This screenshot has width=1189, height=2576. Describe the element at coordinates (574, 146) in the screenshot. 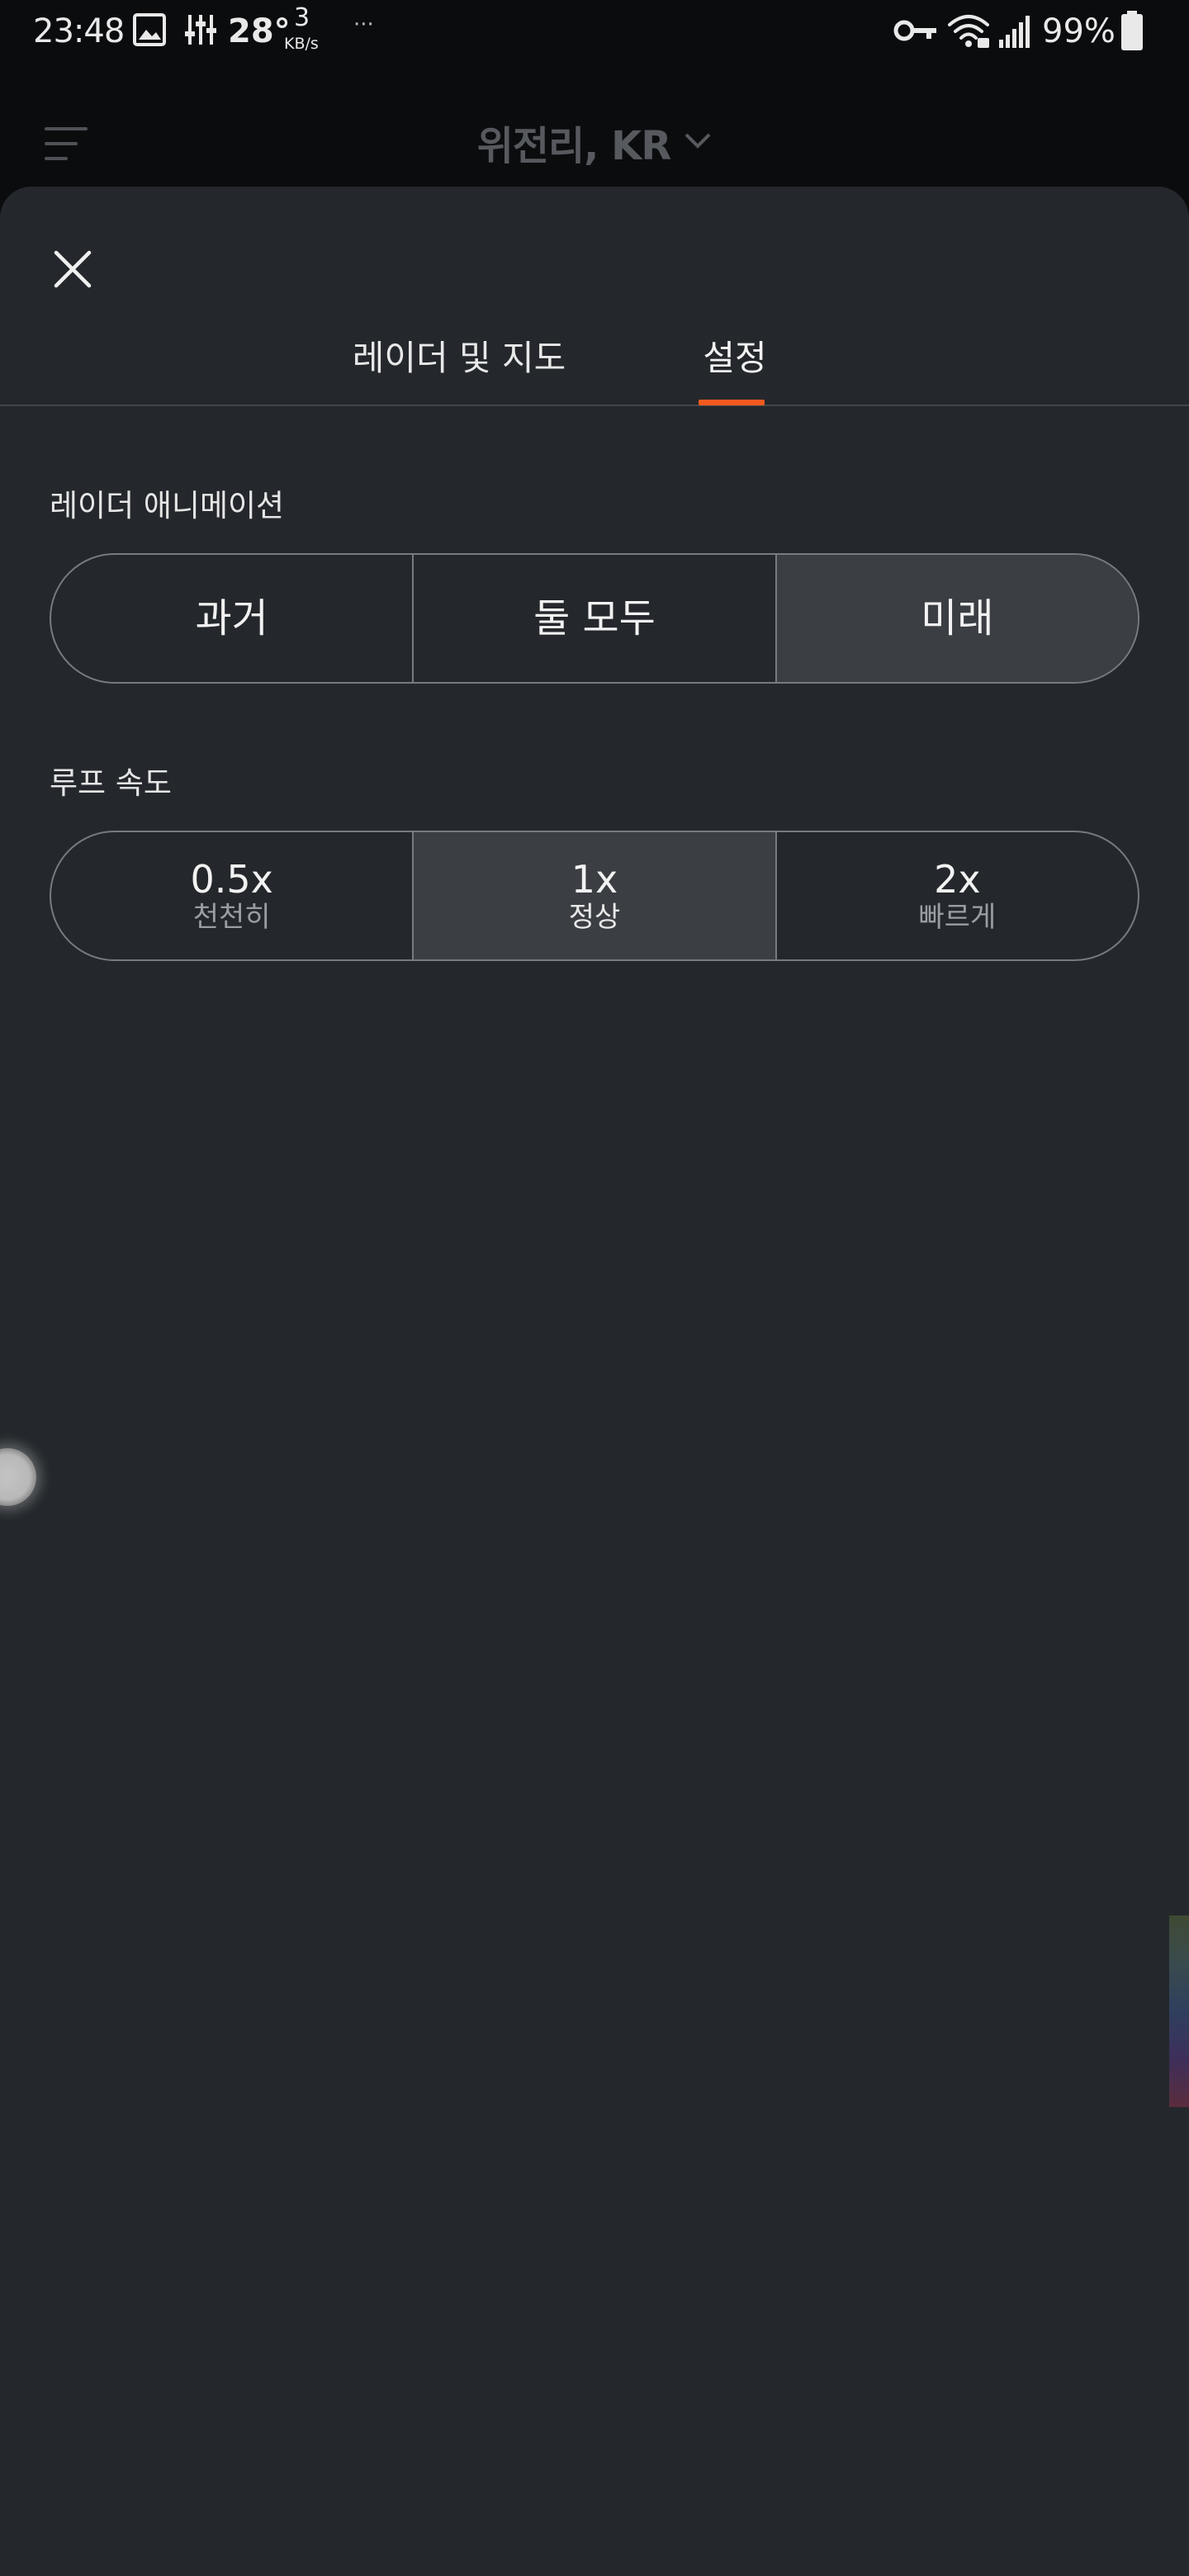

I see `location-name: 위전리, KR` at that location.